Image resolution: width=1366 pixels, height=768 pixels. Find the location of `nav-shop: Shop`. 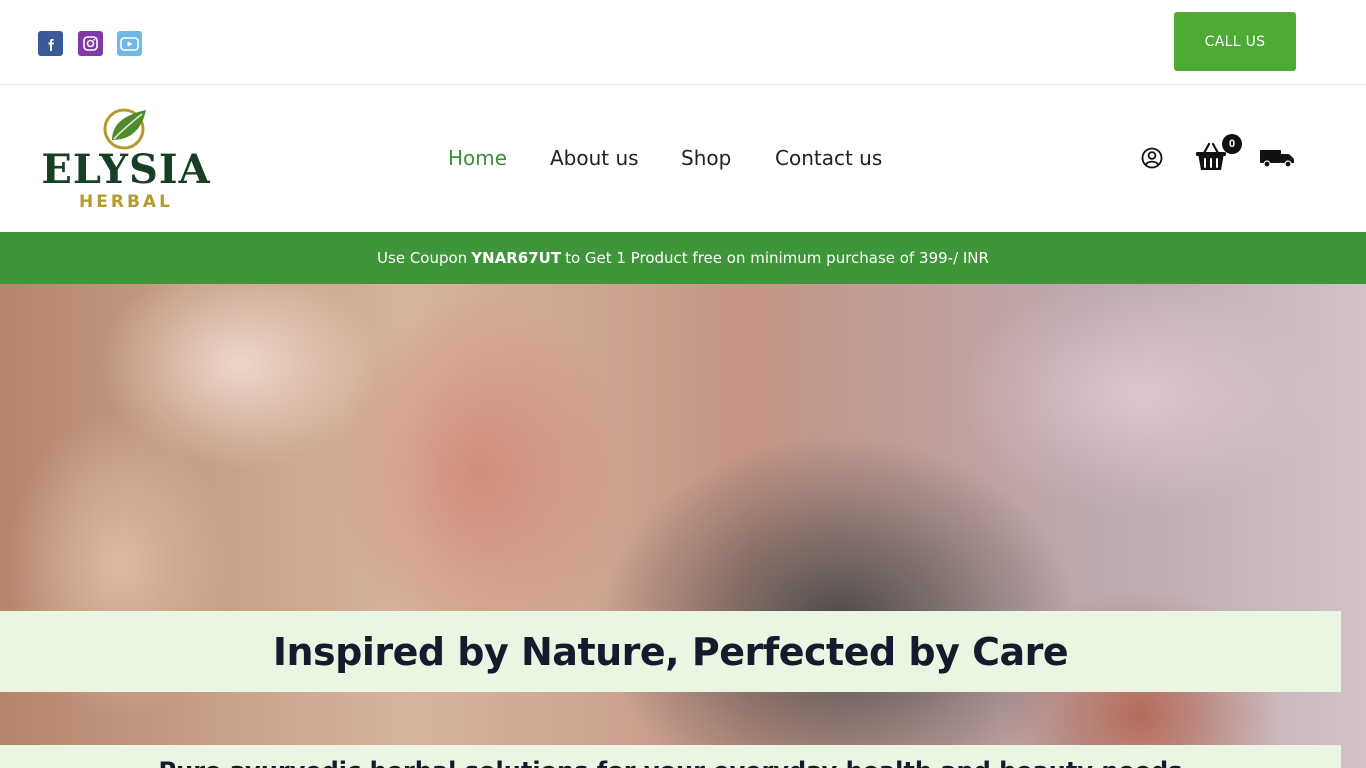

nav-shop: Shop is located at coordinates (706, 158).